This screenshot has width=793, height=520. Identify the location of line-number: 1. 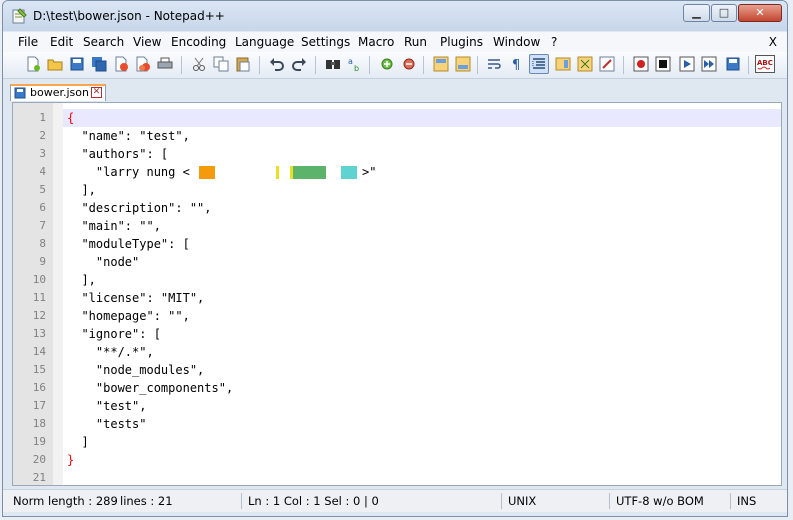
(42, 117).